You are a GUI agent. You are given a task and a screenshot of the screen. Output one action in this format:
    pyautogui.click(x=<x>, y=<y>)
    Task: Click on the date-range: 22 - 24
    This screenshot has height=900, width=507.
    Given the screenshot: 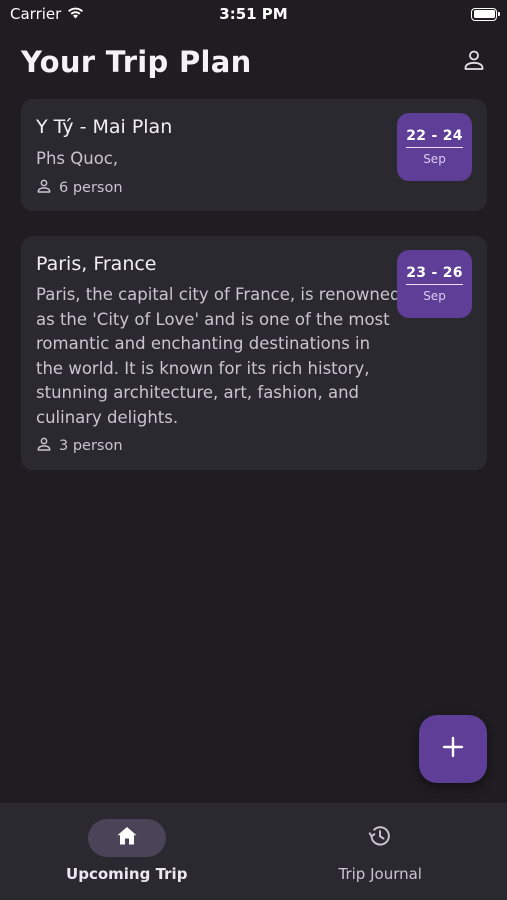 What is the action you would take?
    pyautogui.click(x=434, y=138)
    